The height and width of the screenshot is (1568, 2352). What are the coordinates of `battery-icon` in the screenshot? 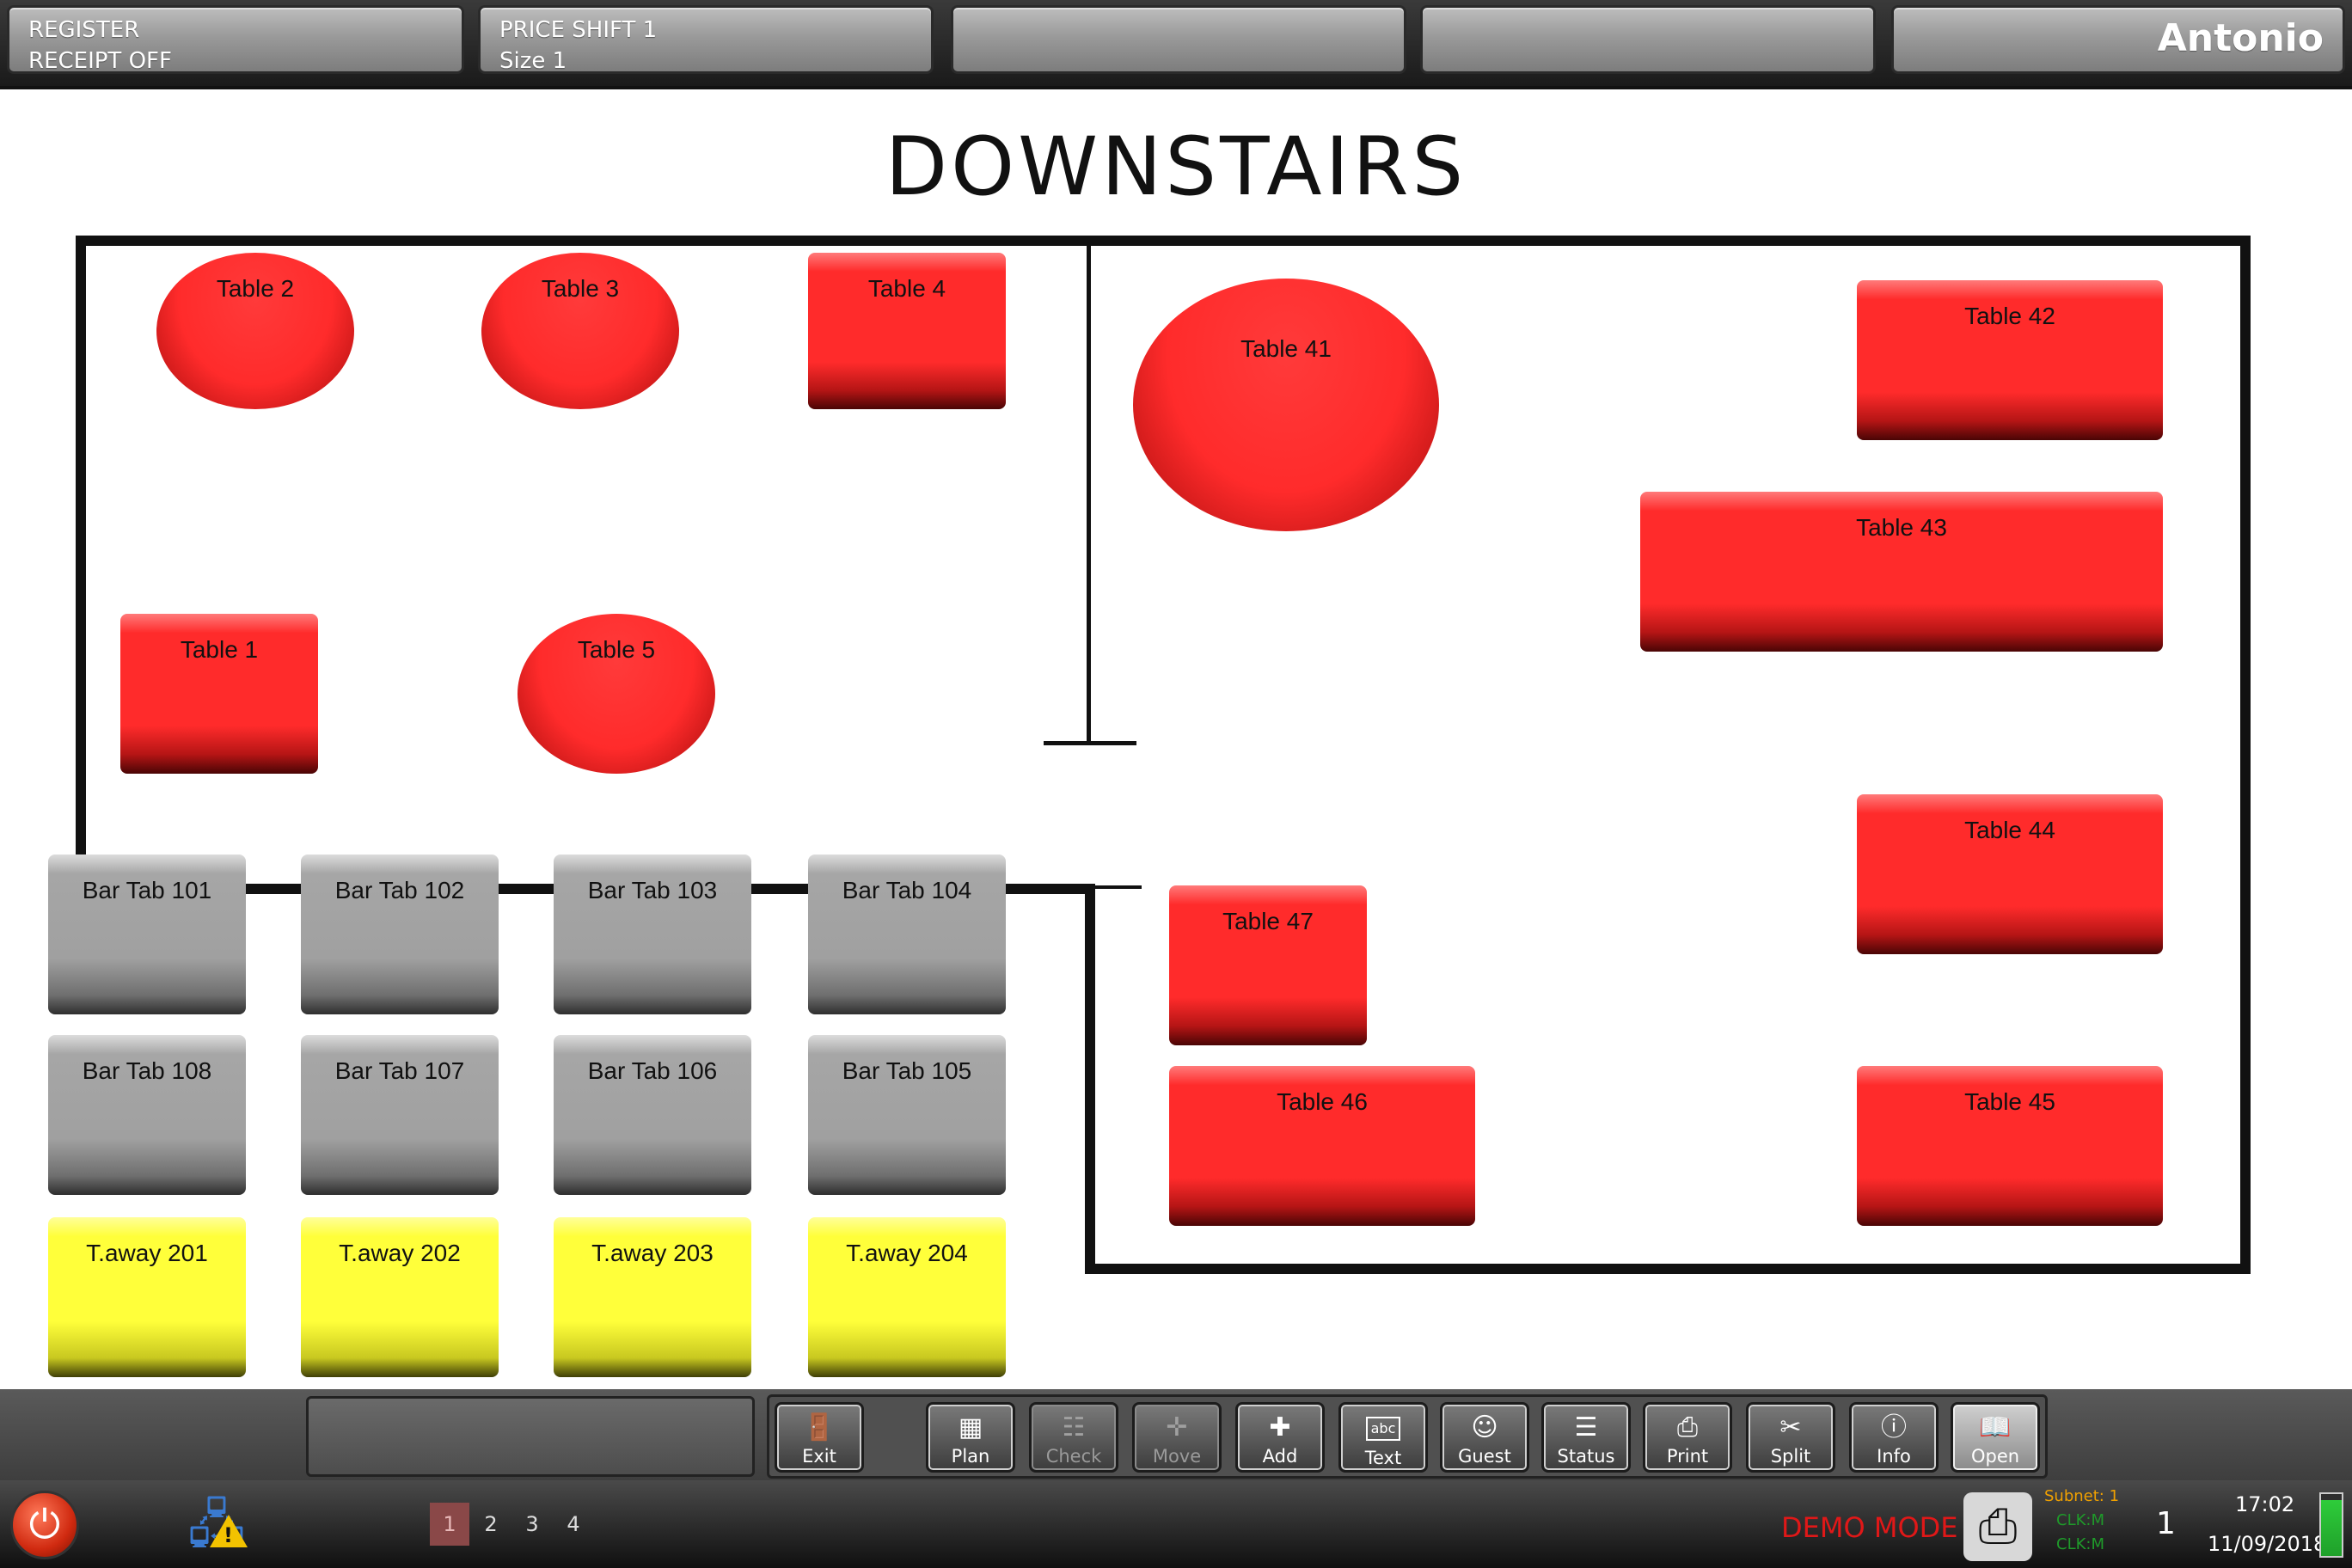 It's located at (2331, 1525).